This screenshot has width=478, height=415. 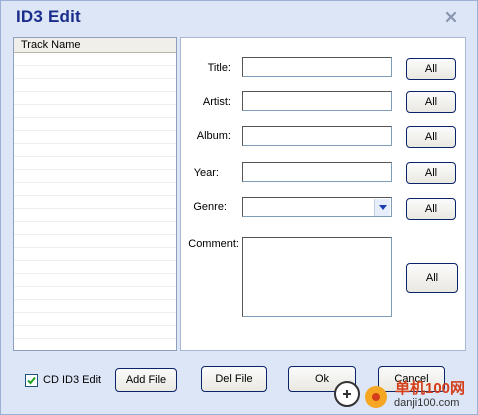 What do you see at coordinates (206, 173) in the screenshot?
I see `year-label: Year:` at bounding box center [206, 173].